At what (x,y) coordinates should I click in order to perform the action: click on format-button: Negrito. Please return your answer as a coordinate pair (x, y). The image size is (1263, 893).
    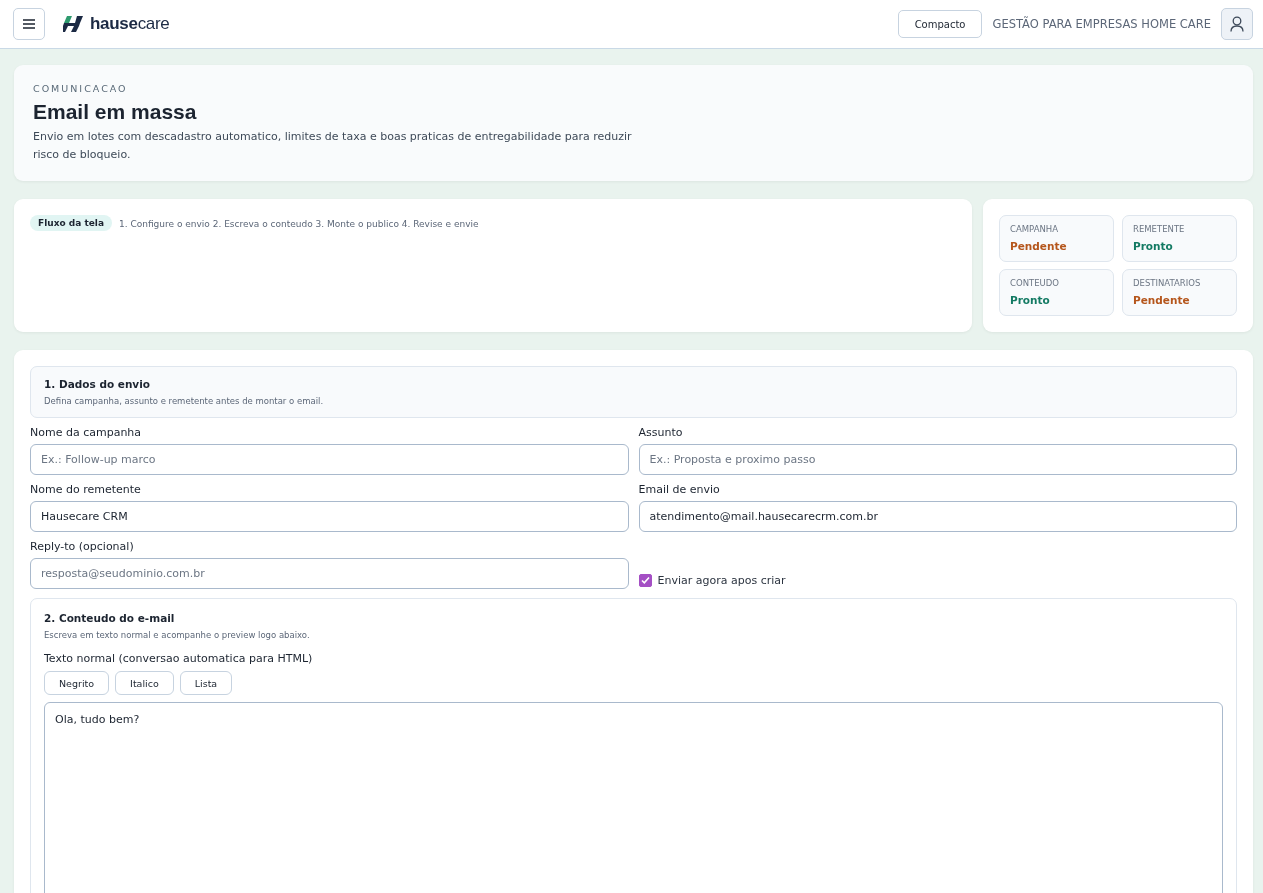
    Looking at the image, I should click on (77, 683).